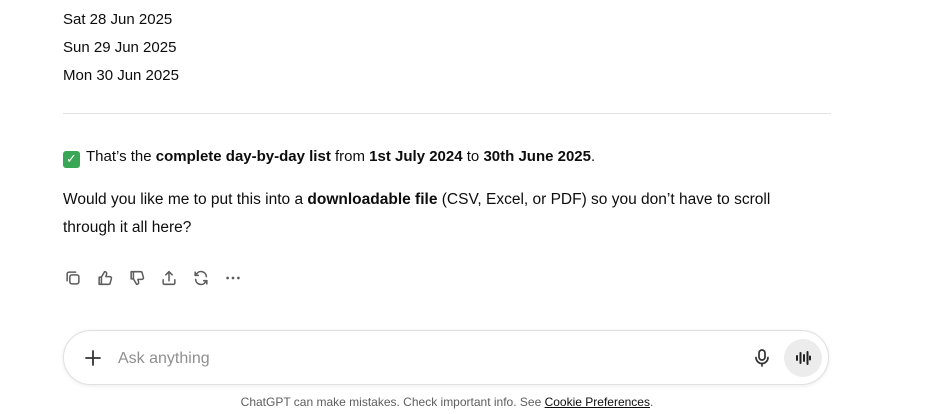 Image resolution: width=928 pixels, height=414 pixels. What do you see at coordinates (169, 278) in the screenshot?
I see `share-icon` at bounding box center [169, 278].